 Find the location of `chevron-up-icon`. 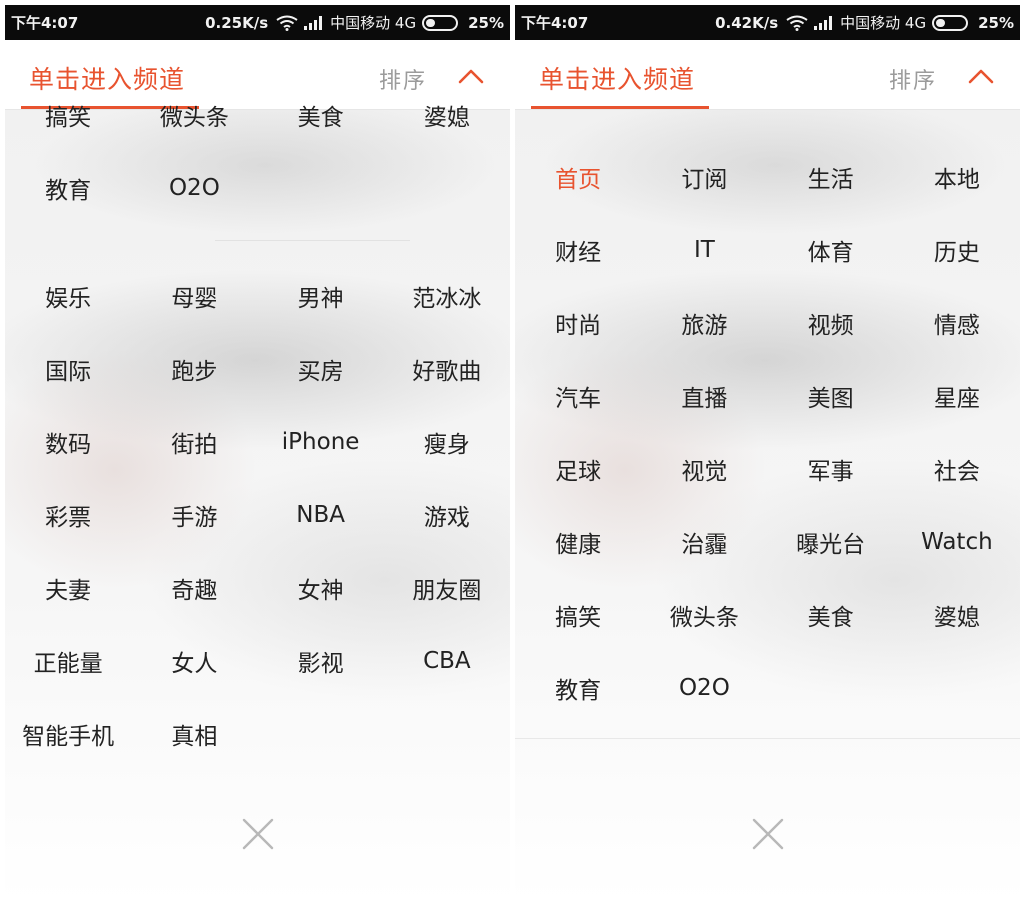

chevron-up-icon is located at coordinates (981, 76).